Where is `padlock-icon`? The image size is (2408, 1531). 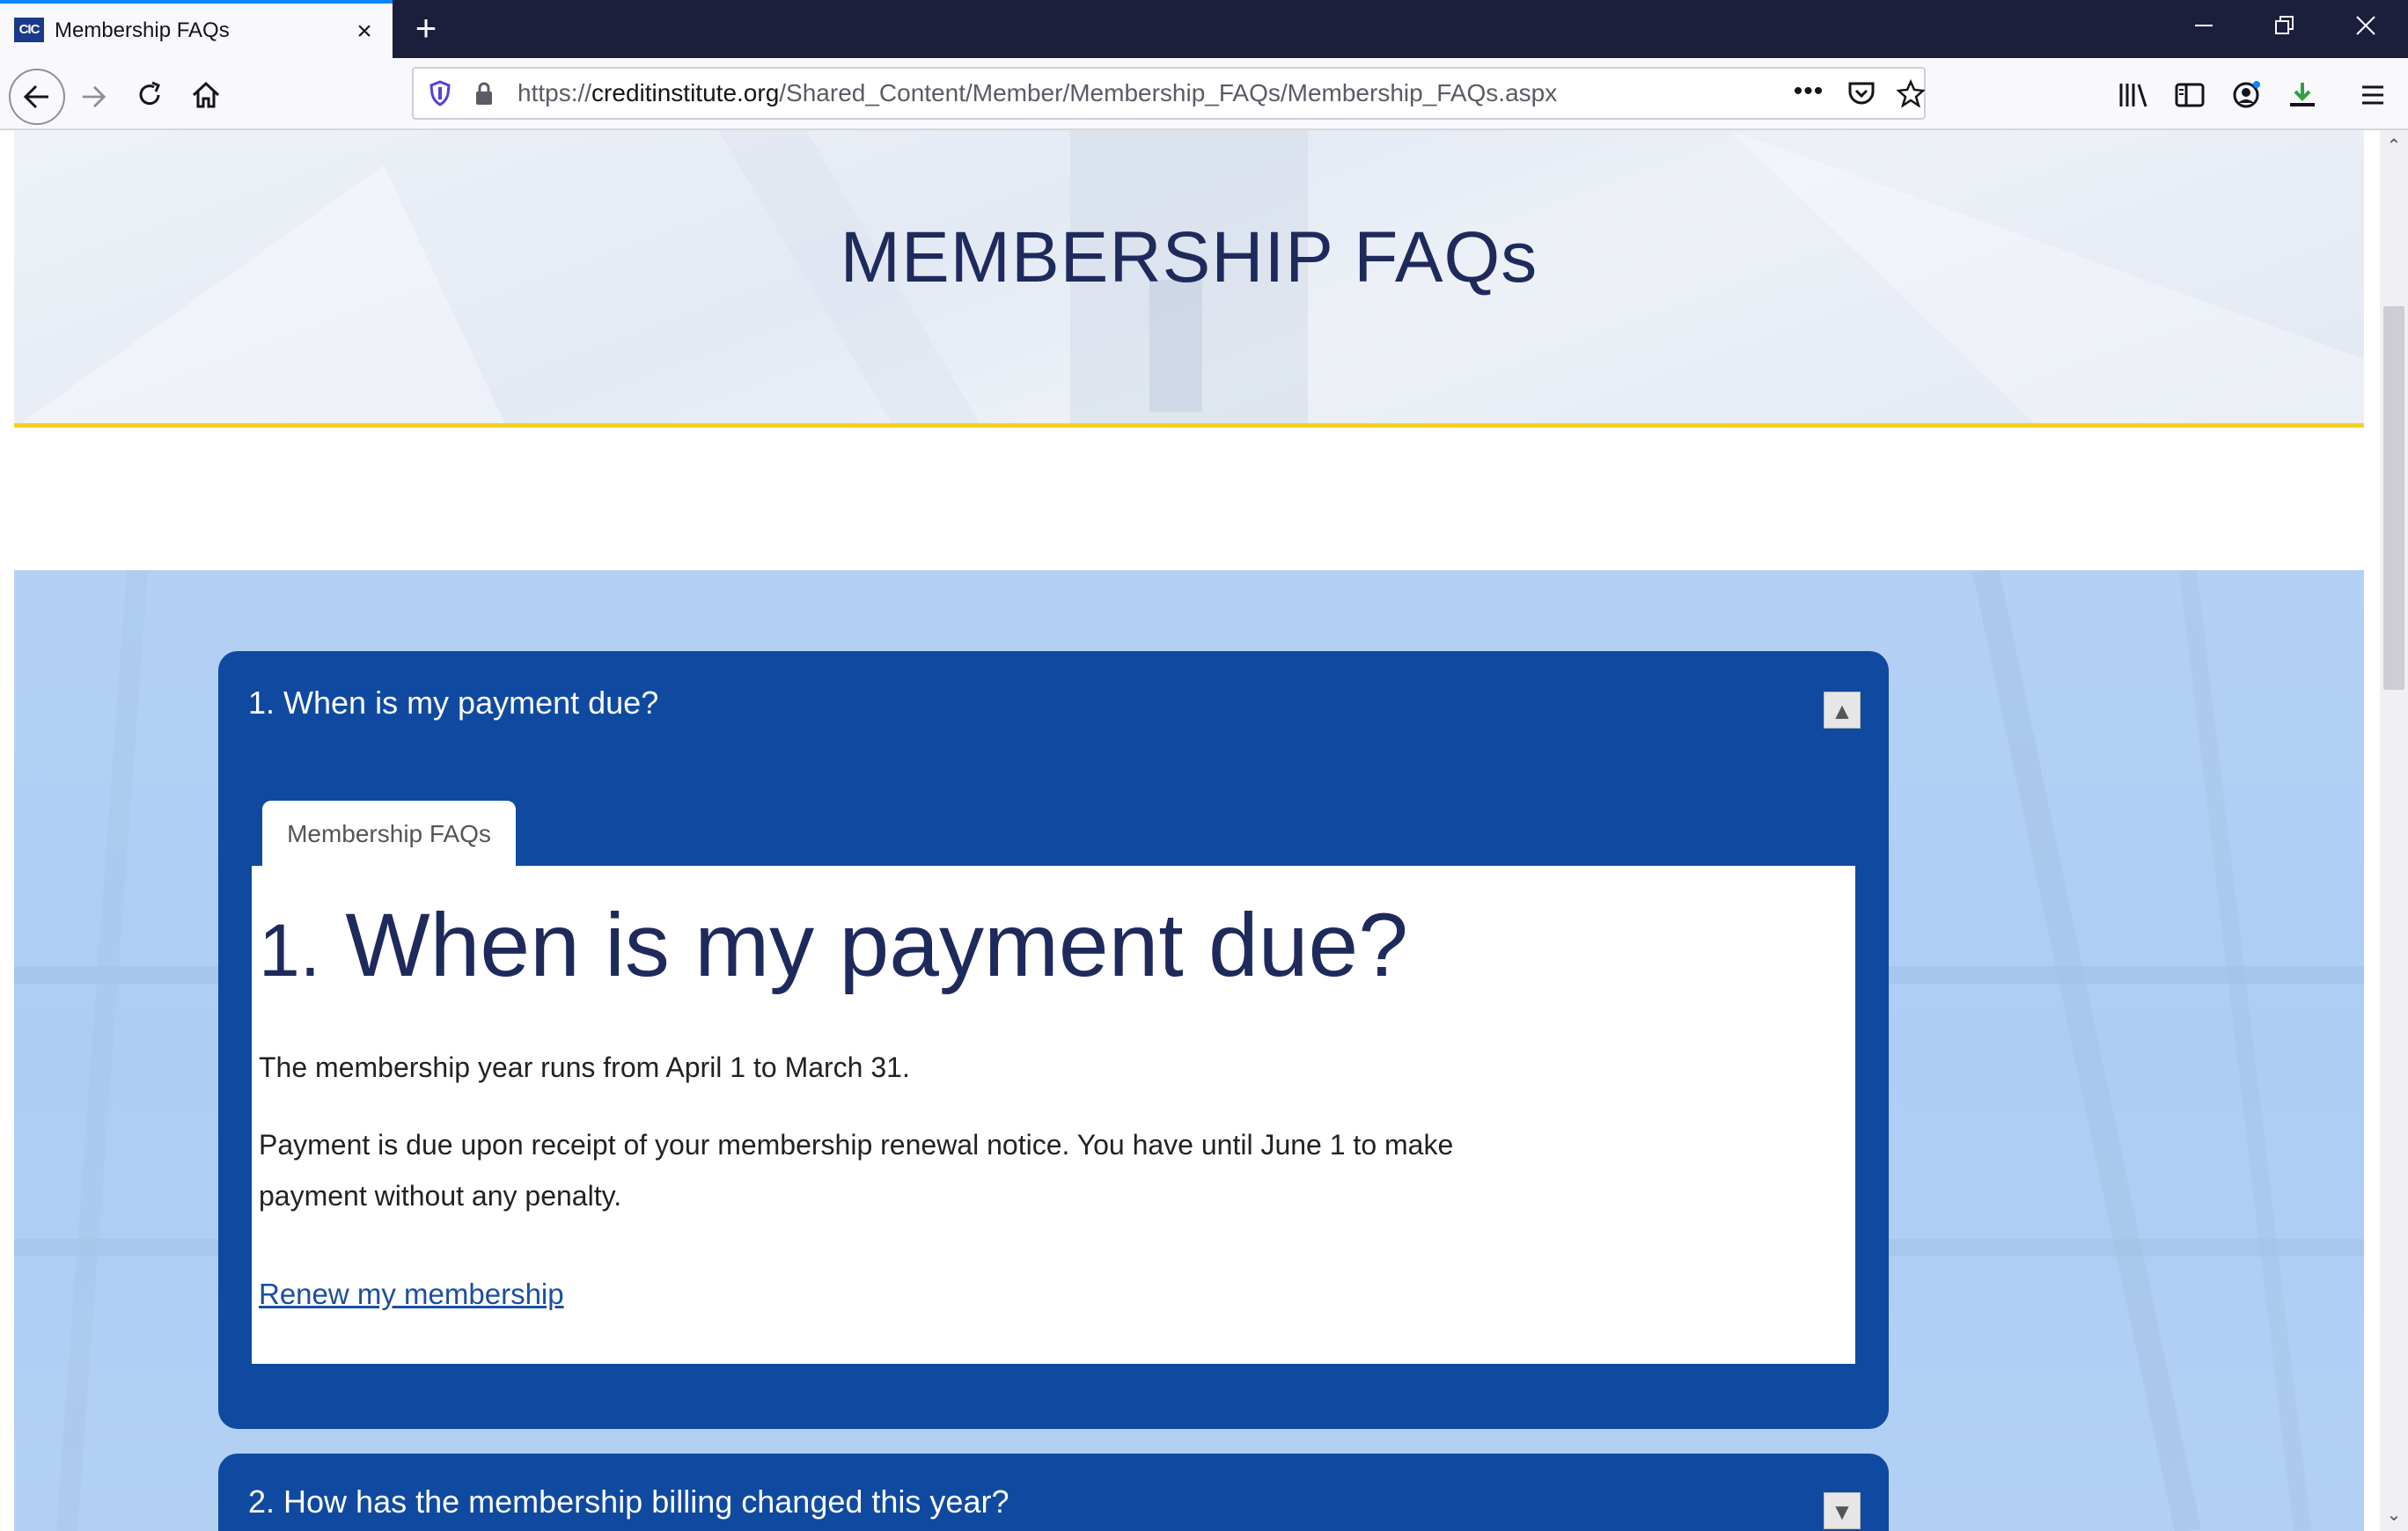
padlock-icon is located at coordinates (484, 93).